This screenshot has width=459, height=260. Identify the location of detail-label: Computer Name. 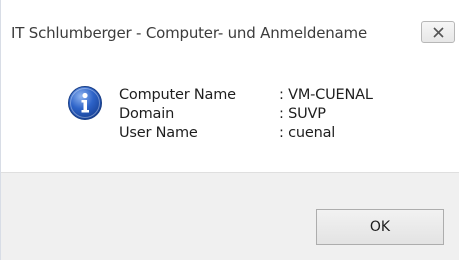
(177, 95).